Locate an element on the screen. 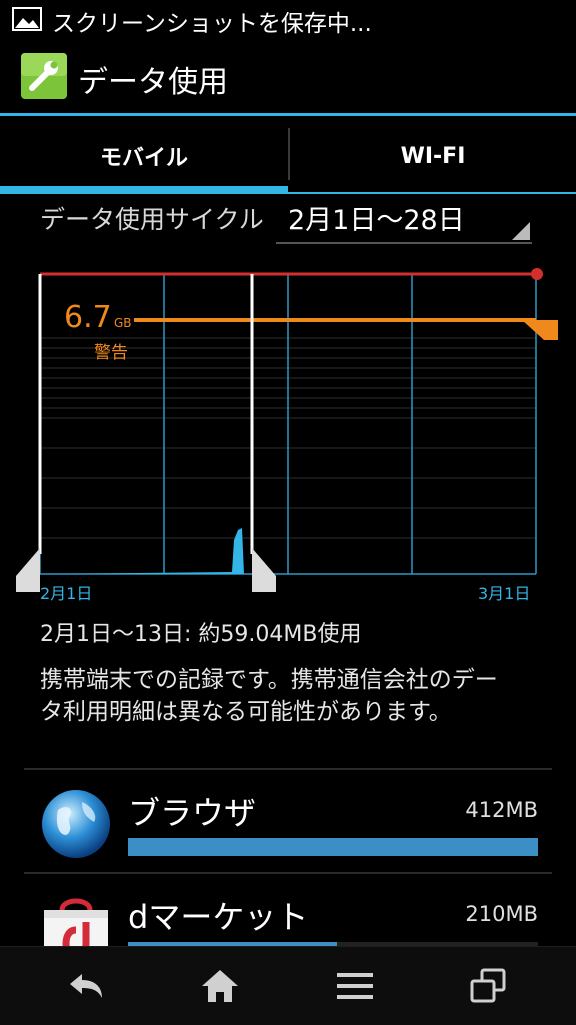  tab-bar: モバイル WI-FI is located at coordinates (288, 156).